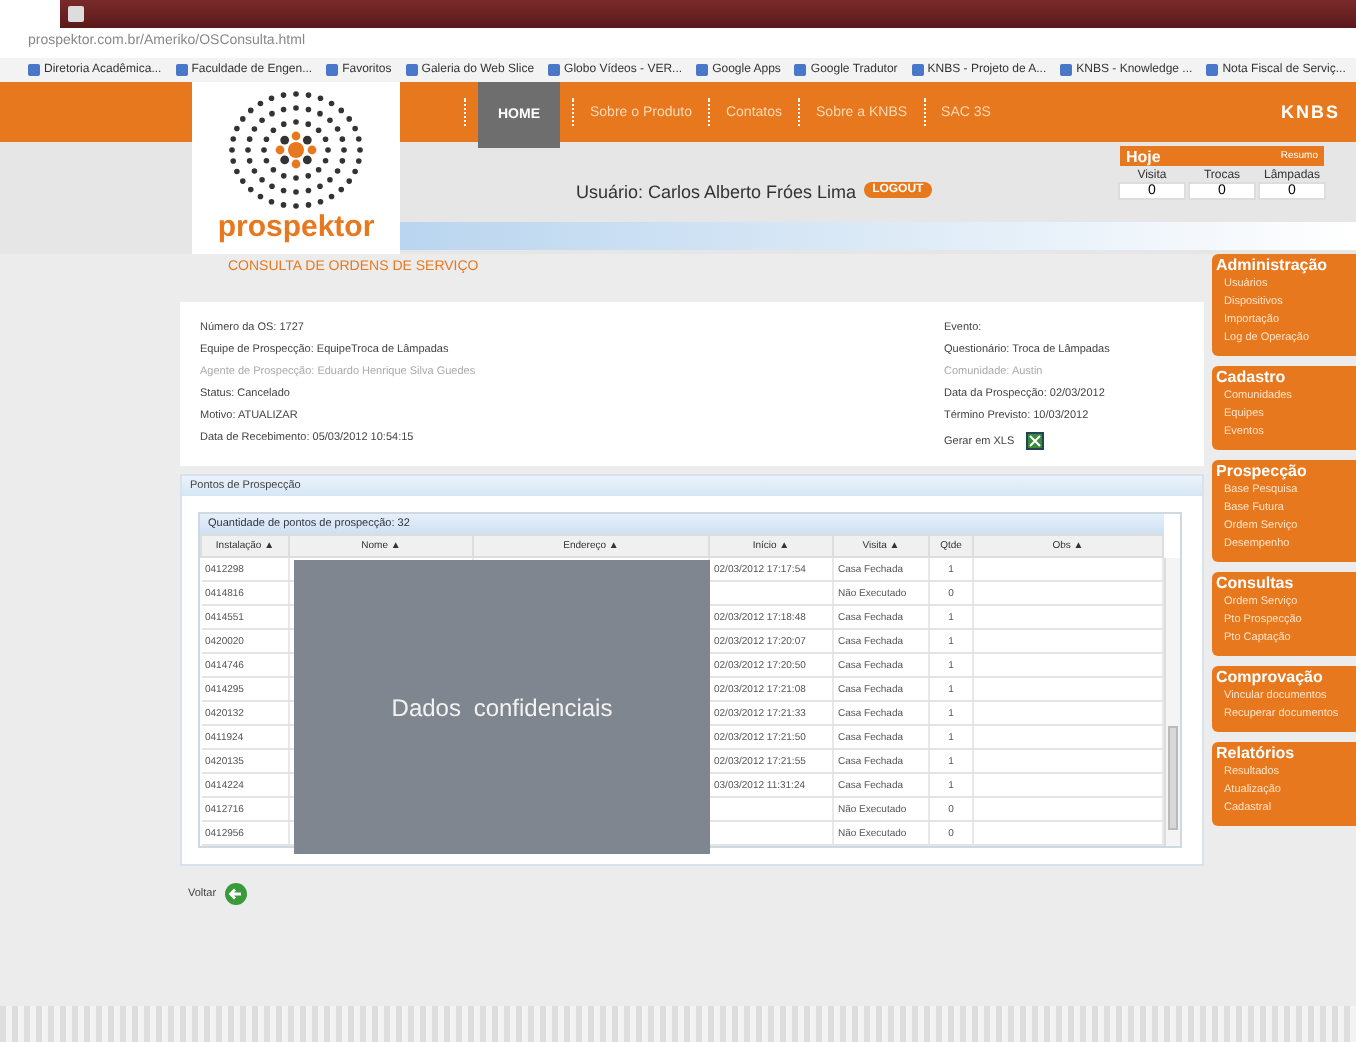 The image size is (1356, 1042). I want to click on menu-group-title: Administração, so click(1273, 265).